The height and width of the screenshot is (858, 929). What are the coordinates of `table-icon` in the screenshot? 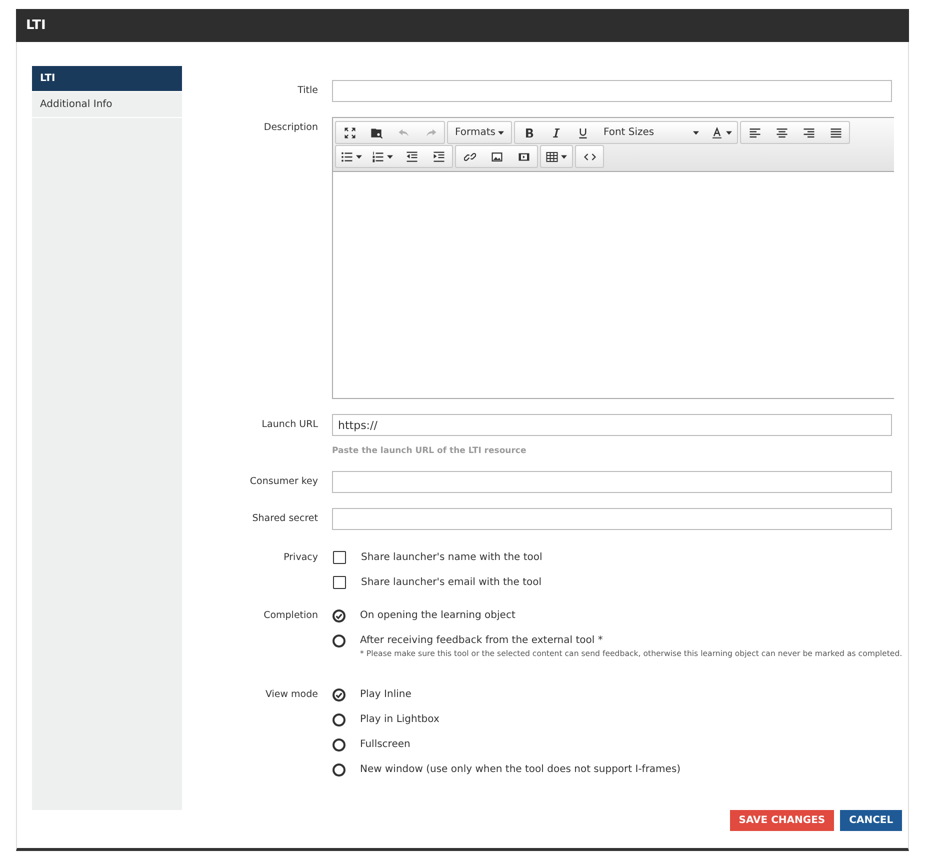 It's located at (552, 156).